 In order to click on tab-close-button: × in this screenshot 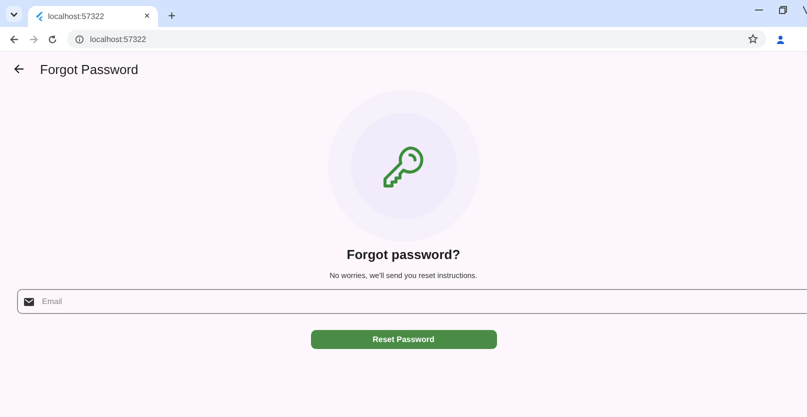, I will do `click(147, 16)`.